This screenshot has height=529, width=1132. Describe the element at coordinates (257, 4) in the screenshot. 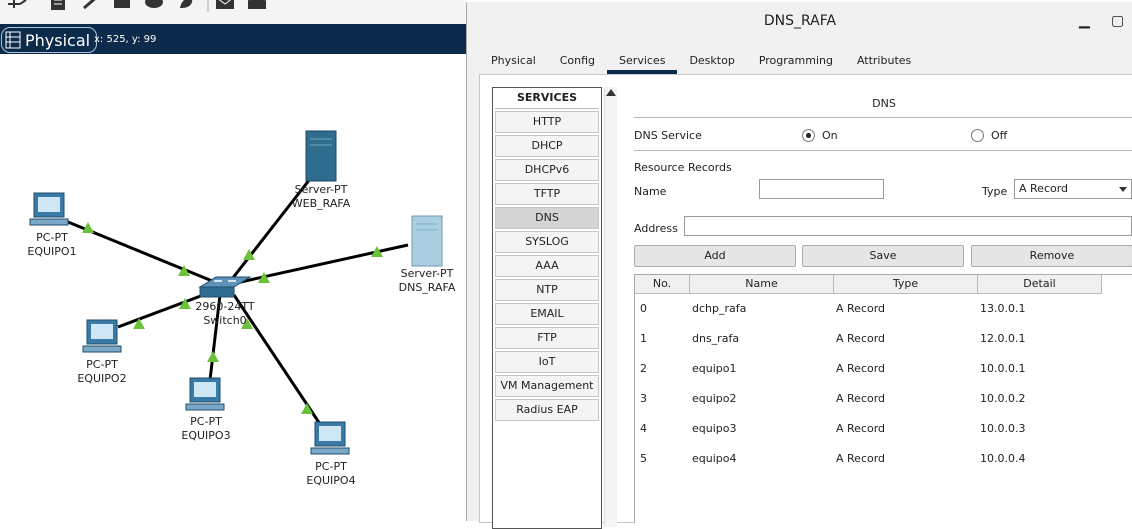

I see `pdu-complex-icon` at that location.